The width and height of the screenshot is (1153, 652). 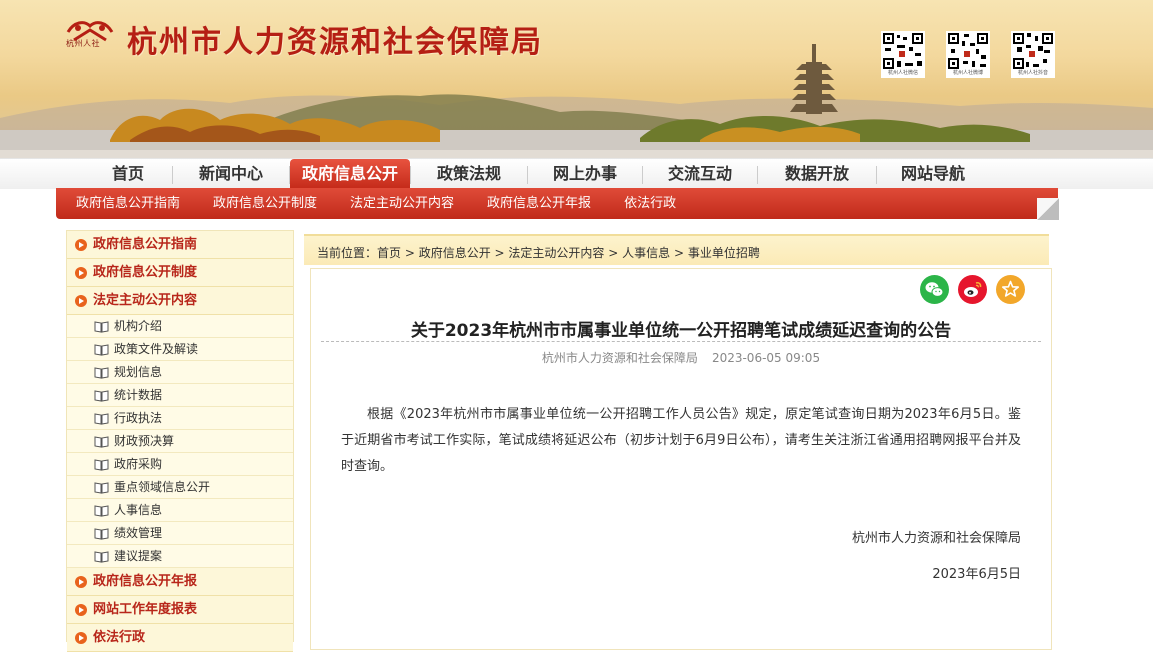 I want to click on sidebar-item-label: 财政预决算, so click(x=144, y=441).